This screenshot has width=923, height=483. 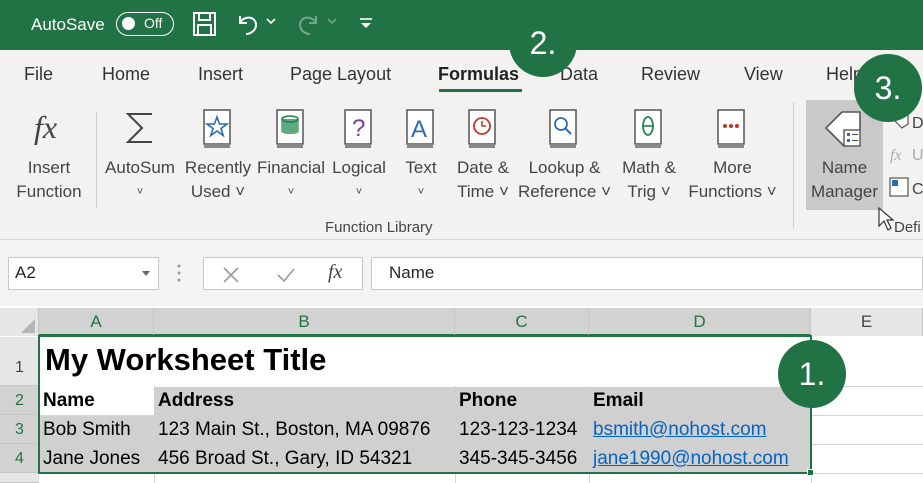 I want to click on redo-icon, so click(x=307, y=25).